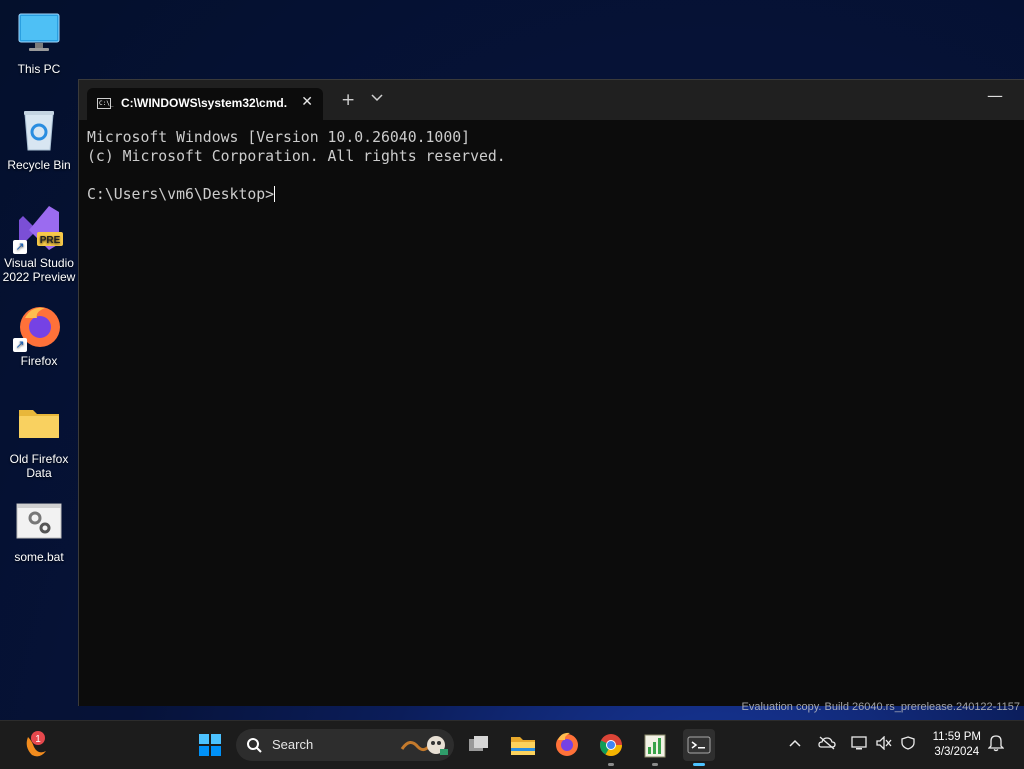  I want to click on file-explorer-button, so click(523, 745).